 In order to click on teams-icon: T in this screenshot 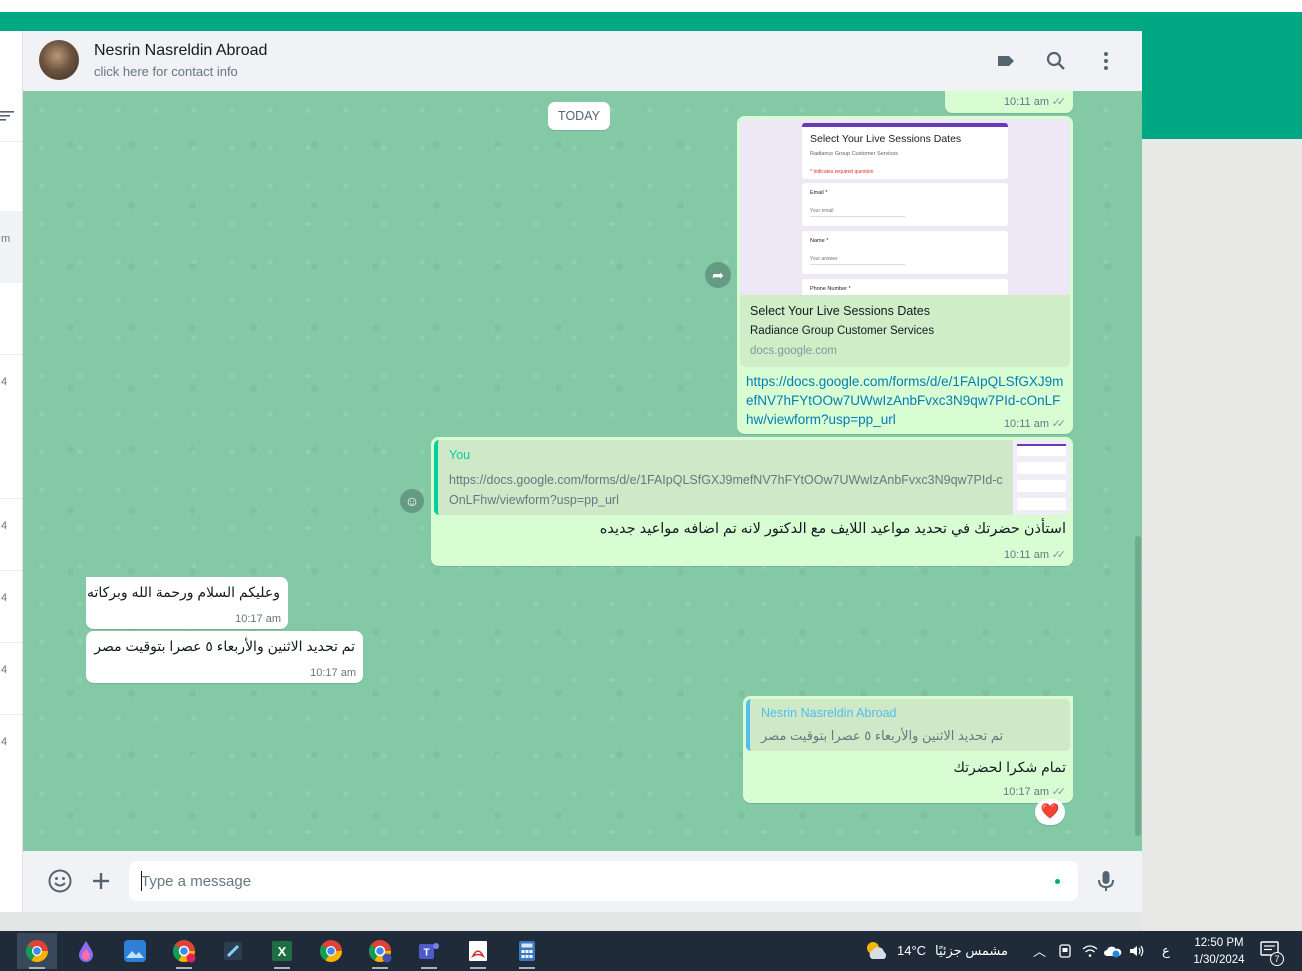, I will do `click(429, 951)`.